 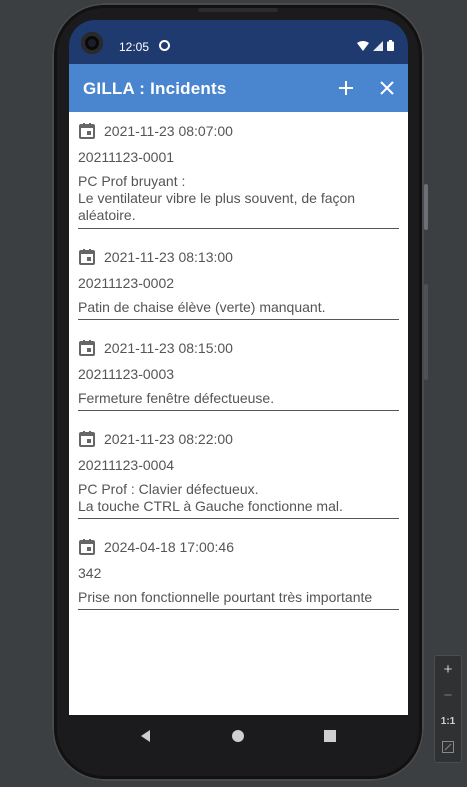 I want to click on item-number: 20211123-0002, so click(x=126, y=283).